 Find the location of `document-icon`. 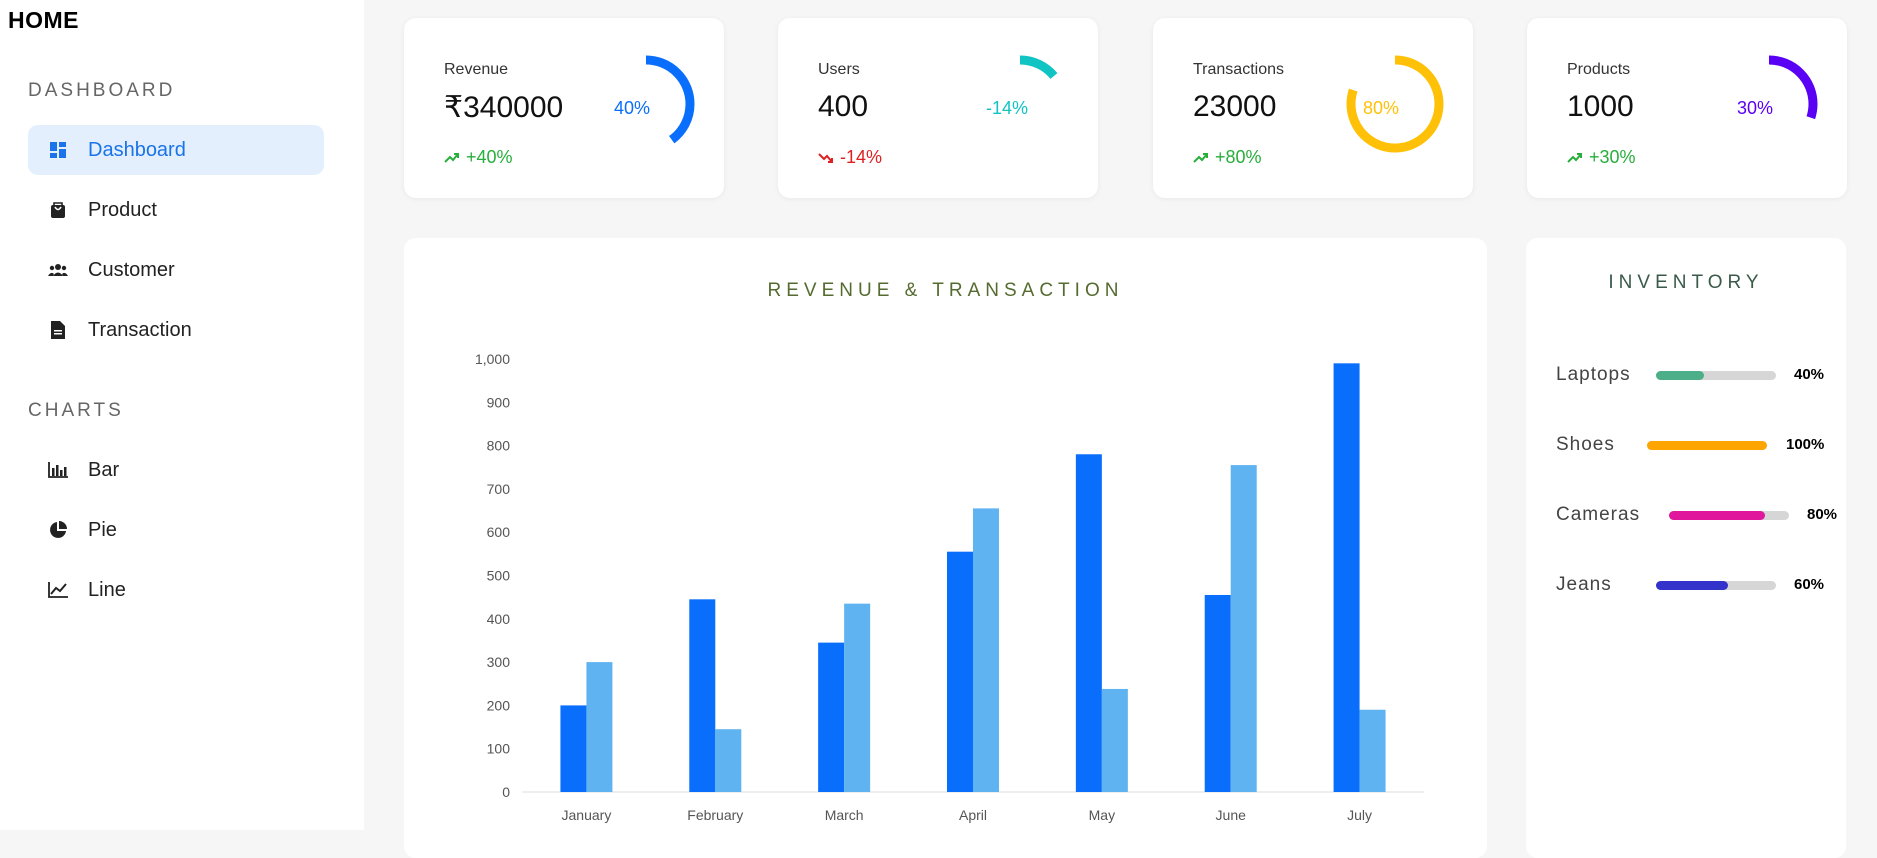

document-icon is located at coordinates (58, 330).